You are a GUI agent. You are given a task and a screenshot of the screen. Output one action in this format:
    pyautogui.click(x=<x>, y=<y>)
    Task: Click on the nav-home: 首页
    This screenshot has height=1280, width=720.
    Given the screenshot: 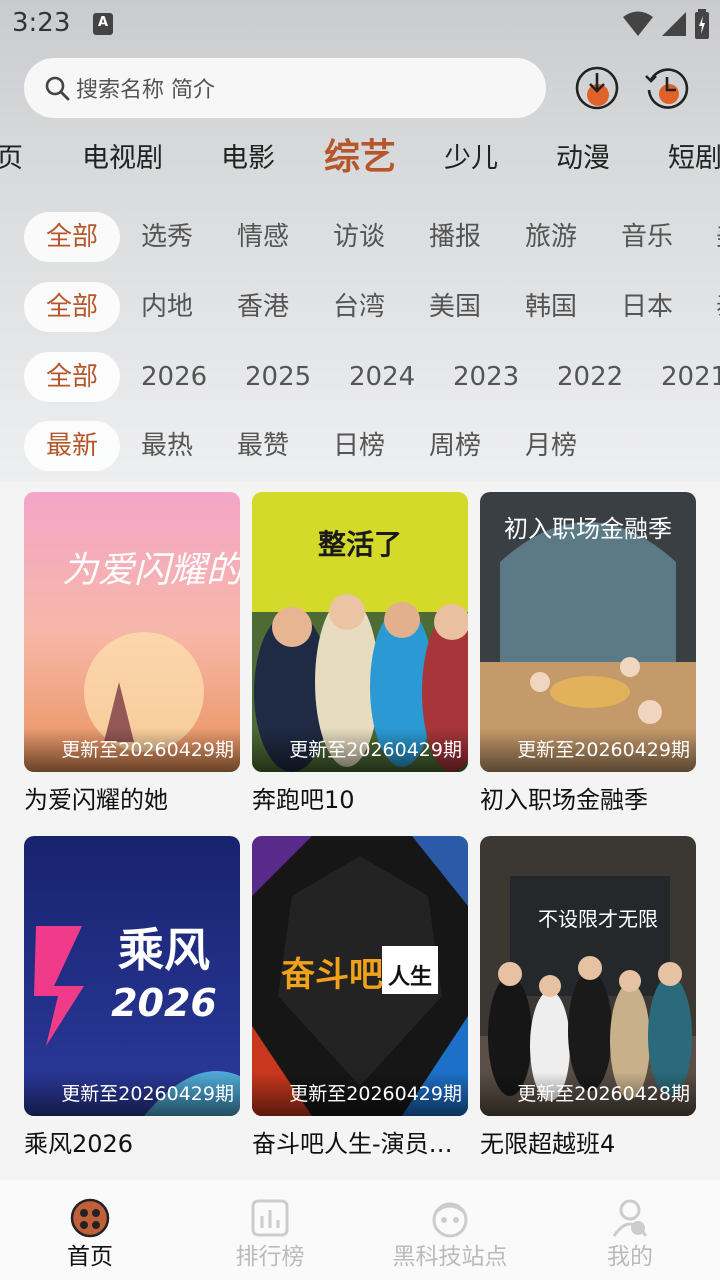 What is the action you would take?
    pyautogui.click(x=90, y=1230)
    